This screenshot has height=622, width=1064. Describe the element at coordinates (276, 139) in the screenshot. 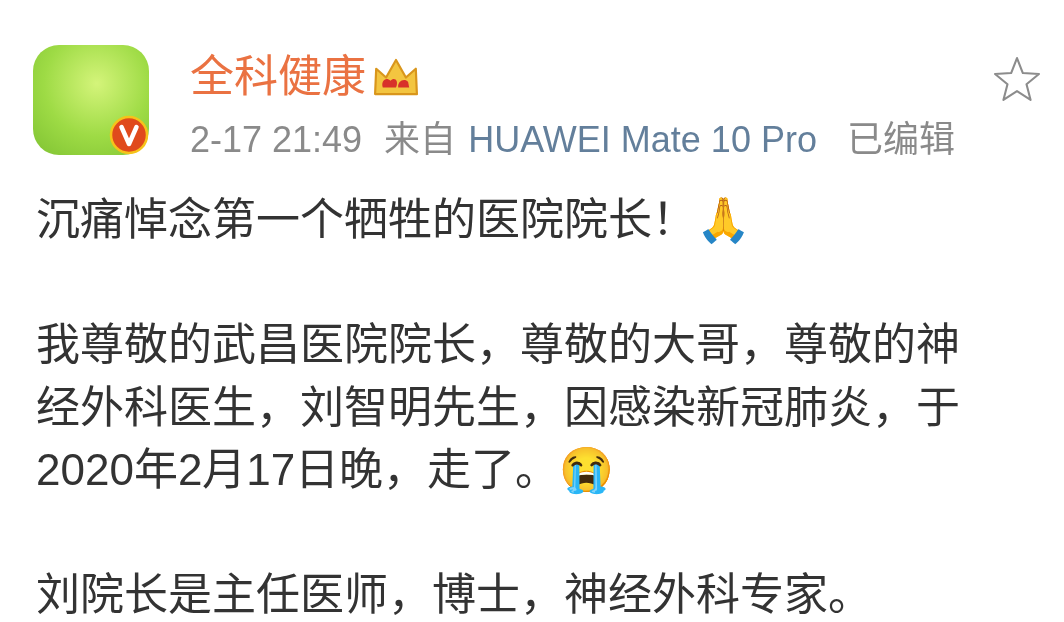

I see `post-time: 2-17 21:49` at that location.